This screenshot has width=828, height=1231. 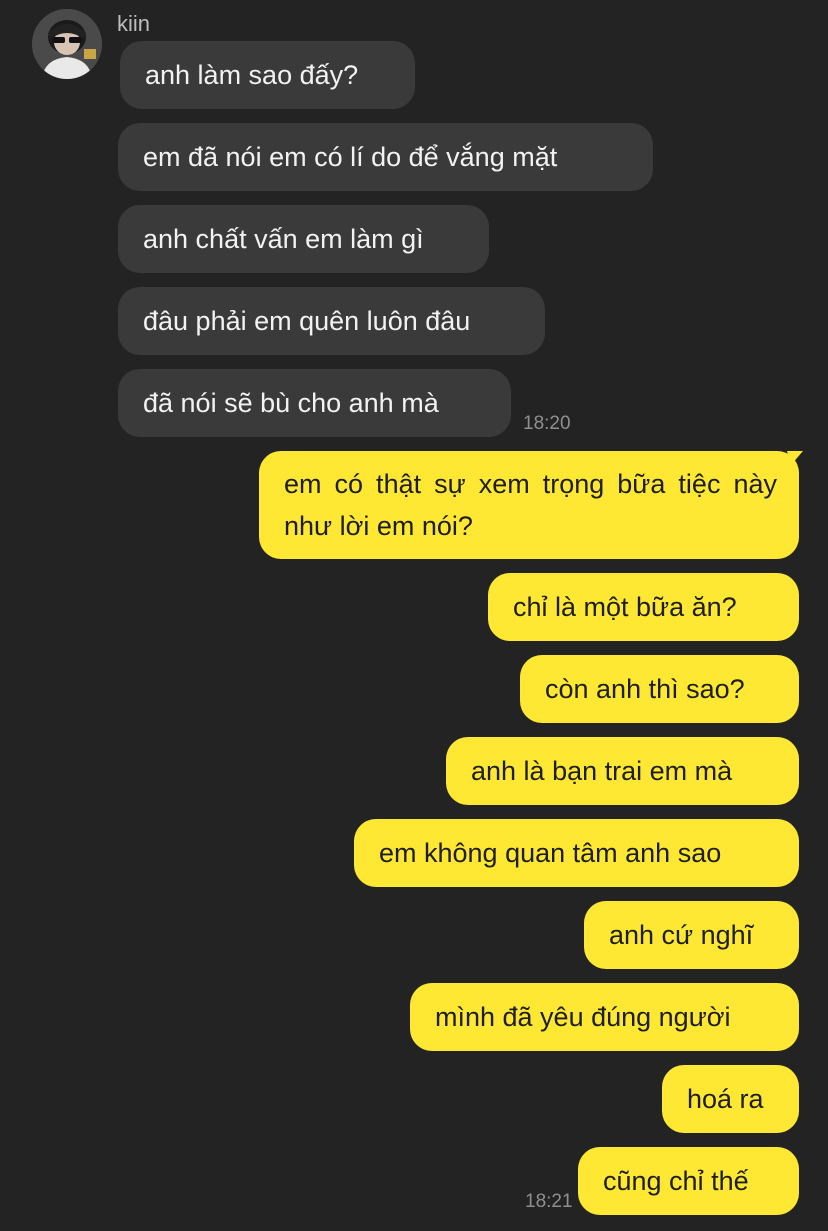 What do you see at coordinates (730, 1099) in the screenshot?
I see `outgoing-message: hoá ra` at bounding box center [730, 1099].